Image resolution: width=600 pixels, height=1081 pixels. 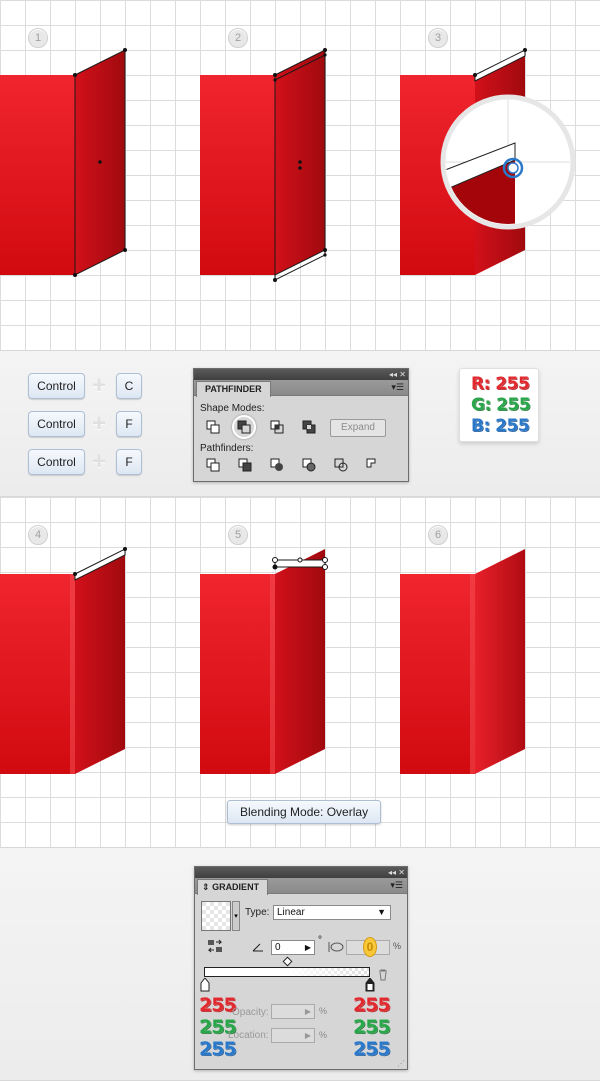 I want to click on blending-mode-label: Blending Mode: Overlay, so click(x=304, y=812).